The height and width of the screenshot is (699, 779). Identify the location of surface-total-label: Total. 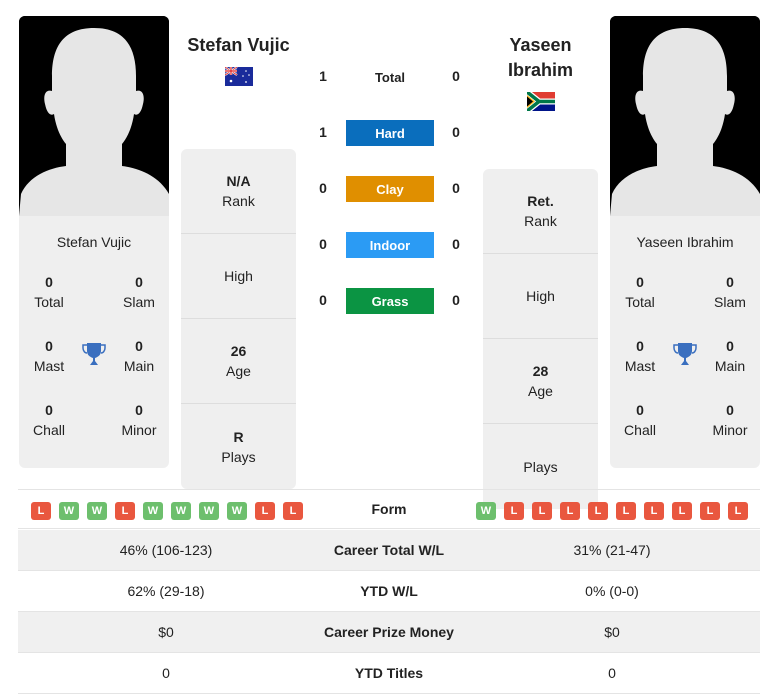
(390, 77).